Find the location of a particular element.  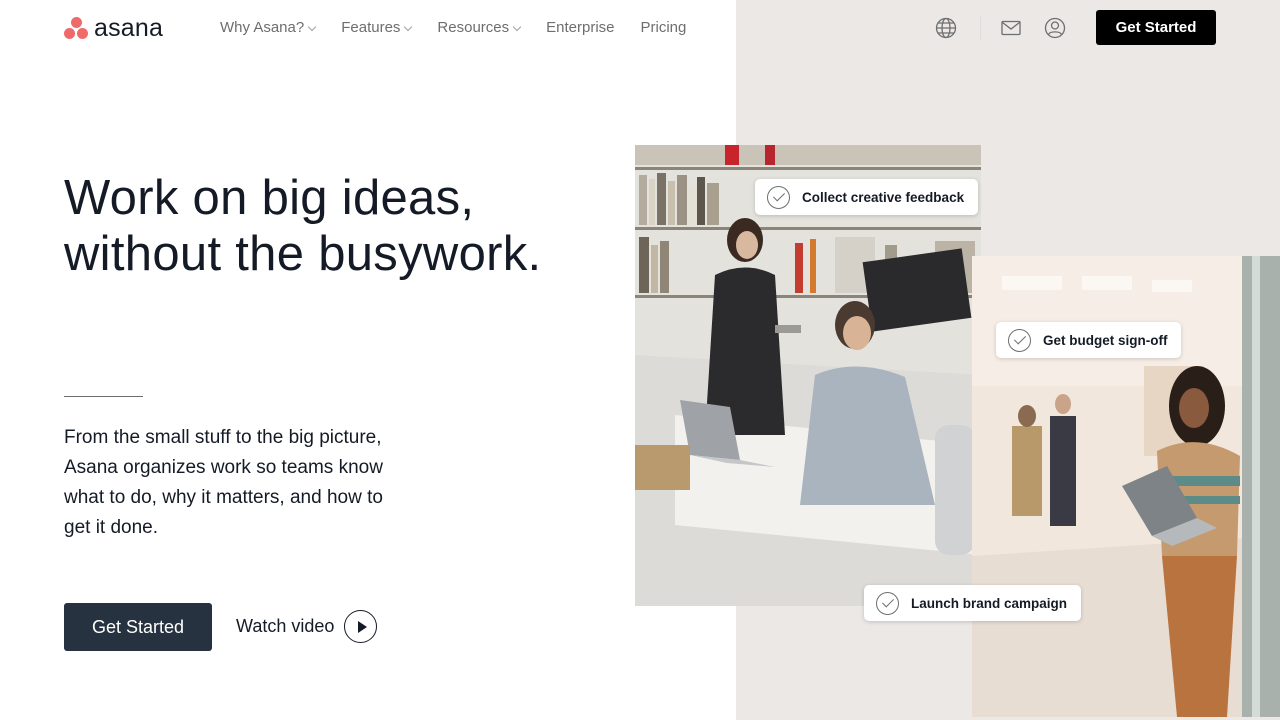

hero-title-line: Work on big ideas, is located at coordinates (269, 198).